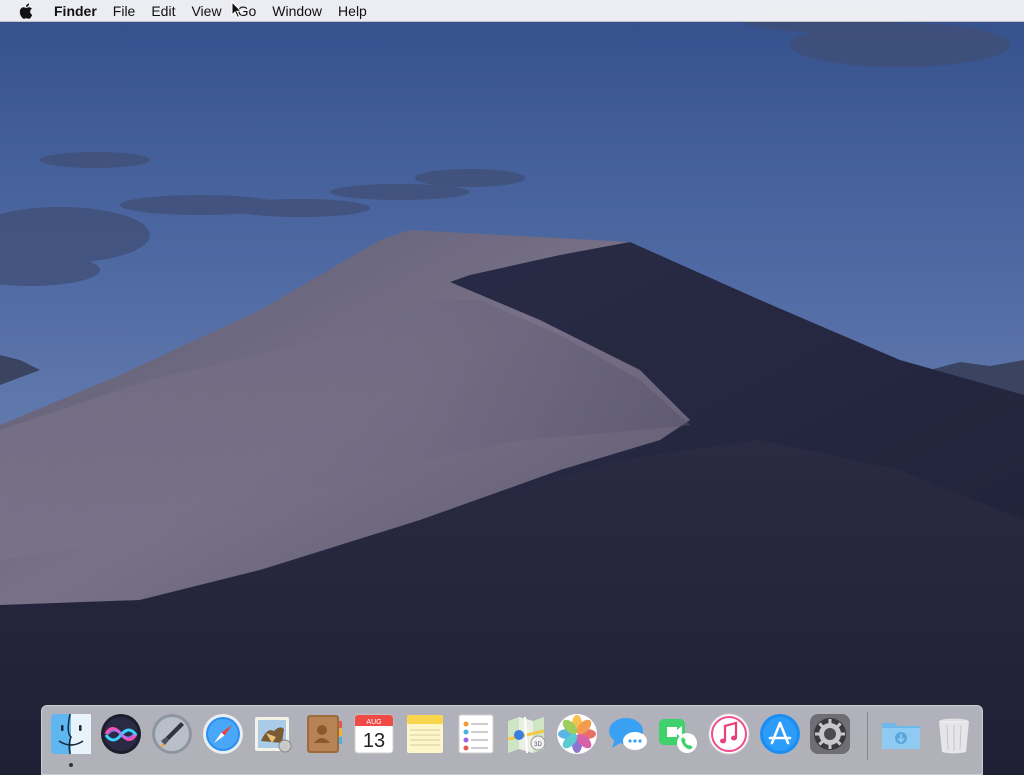 The image size is (1024, 775). Describe the element at coordinates (901, 734) in the screenshot. I see `downloads-folder-icon` at that location.